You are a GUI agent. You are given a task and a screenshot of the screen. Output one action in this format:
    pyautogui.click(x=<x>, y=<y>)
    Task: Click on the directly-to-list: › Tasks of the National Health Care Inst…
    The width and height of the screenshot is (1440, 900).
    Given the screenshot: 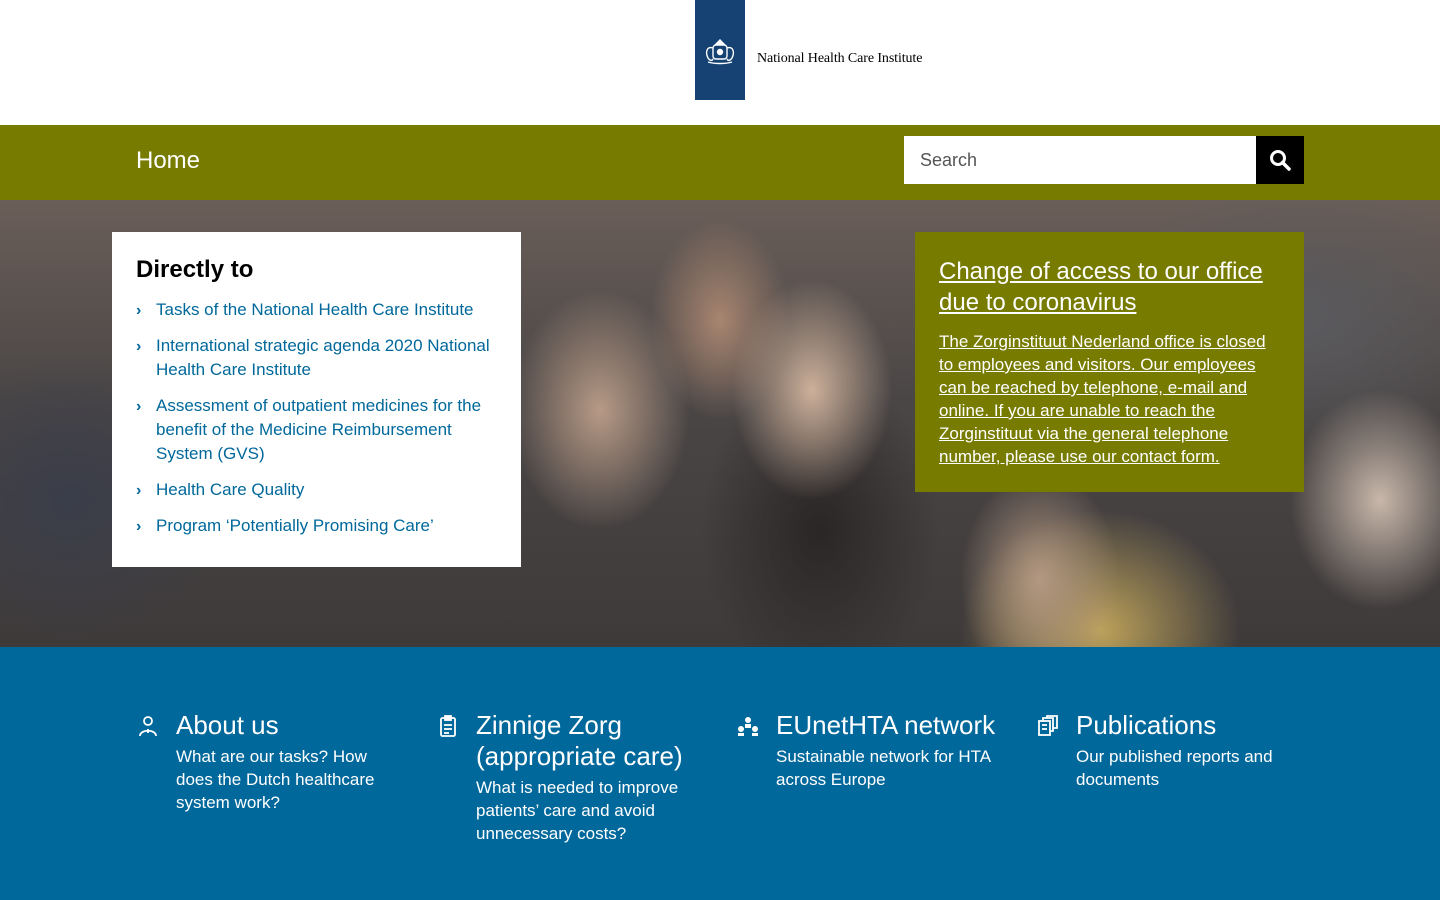 What is the action you would take?
    pyautogui.click(x=316, y=418)
    